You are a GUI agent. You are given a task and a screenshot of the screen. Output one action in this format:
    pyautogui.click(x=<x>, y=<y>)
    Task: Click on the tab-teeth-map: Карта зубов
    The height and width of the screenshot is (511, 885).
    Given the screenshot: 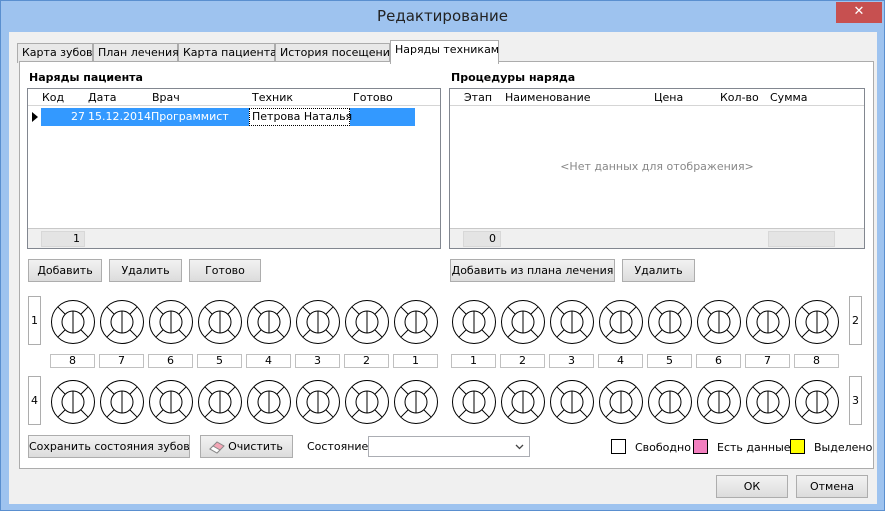 What is the action you would take?
    pyautogui.click(x=55, y=53)
    